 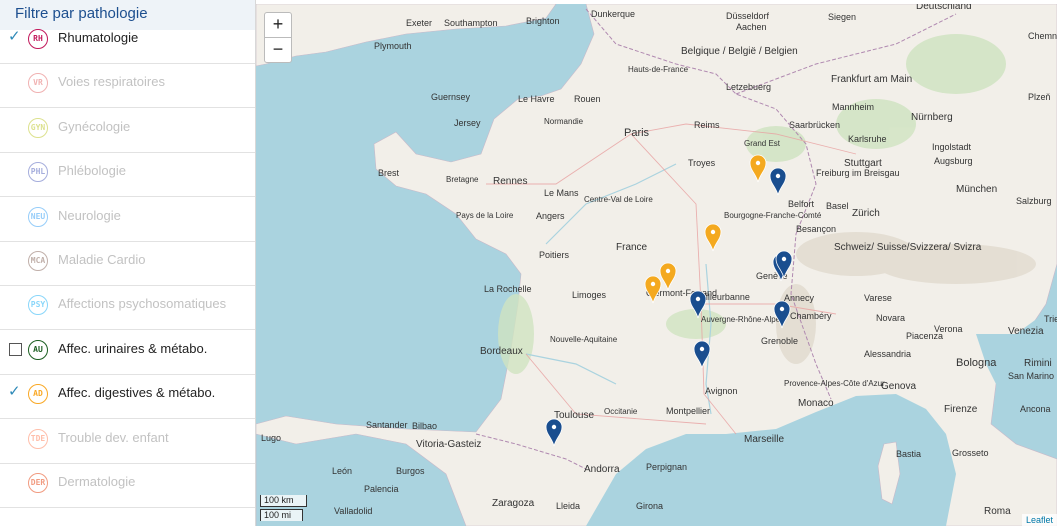 What do you see at coordinates (976, 189) in the screenshot?
I see `place-label: München` at bounding box center [976, 189].